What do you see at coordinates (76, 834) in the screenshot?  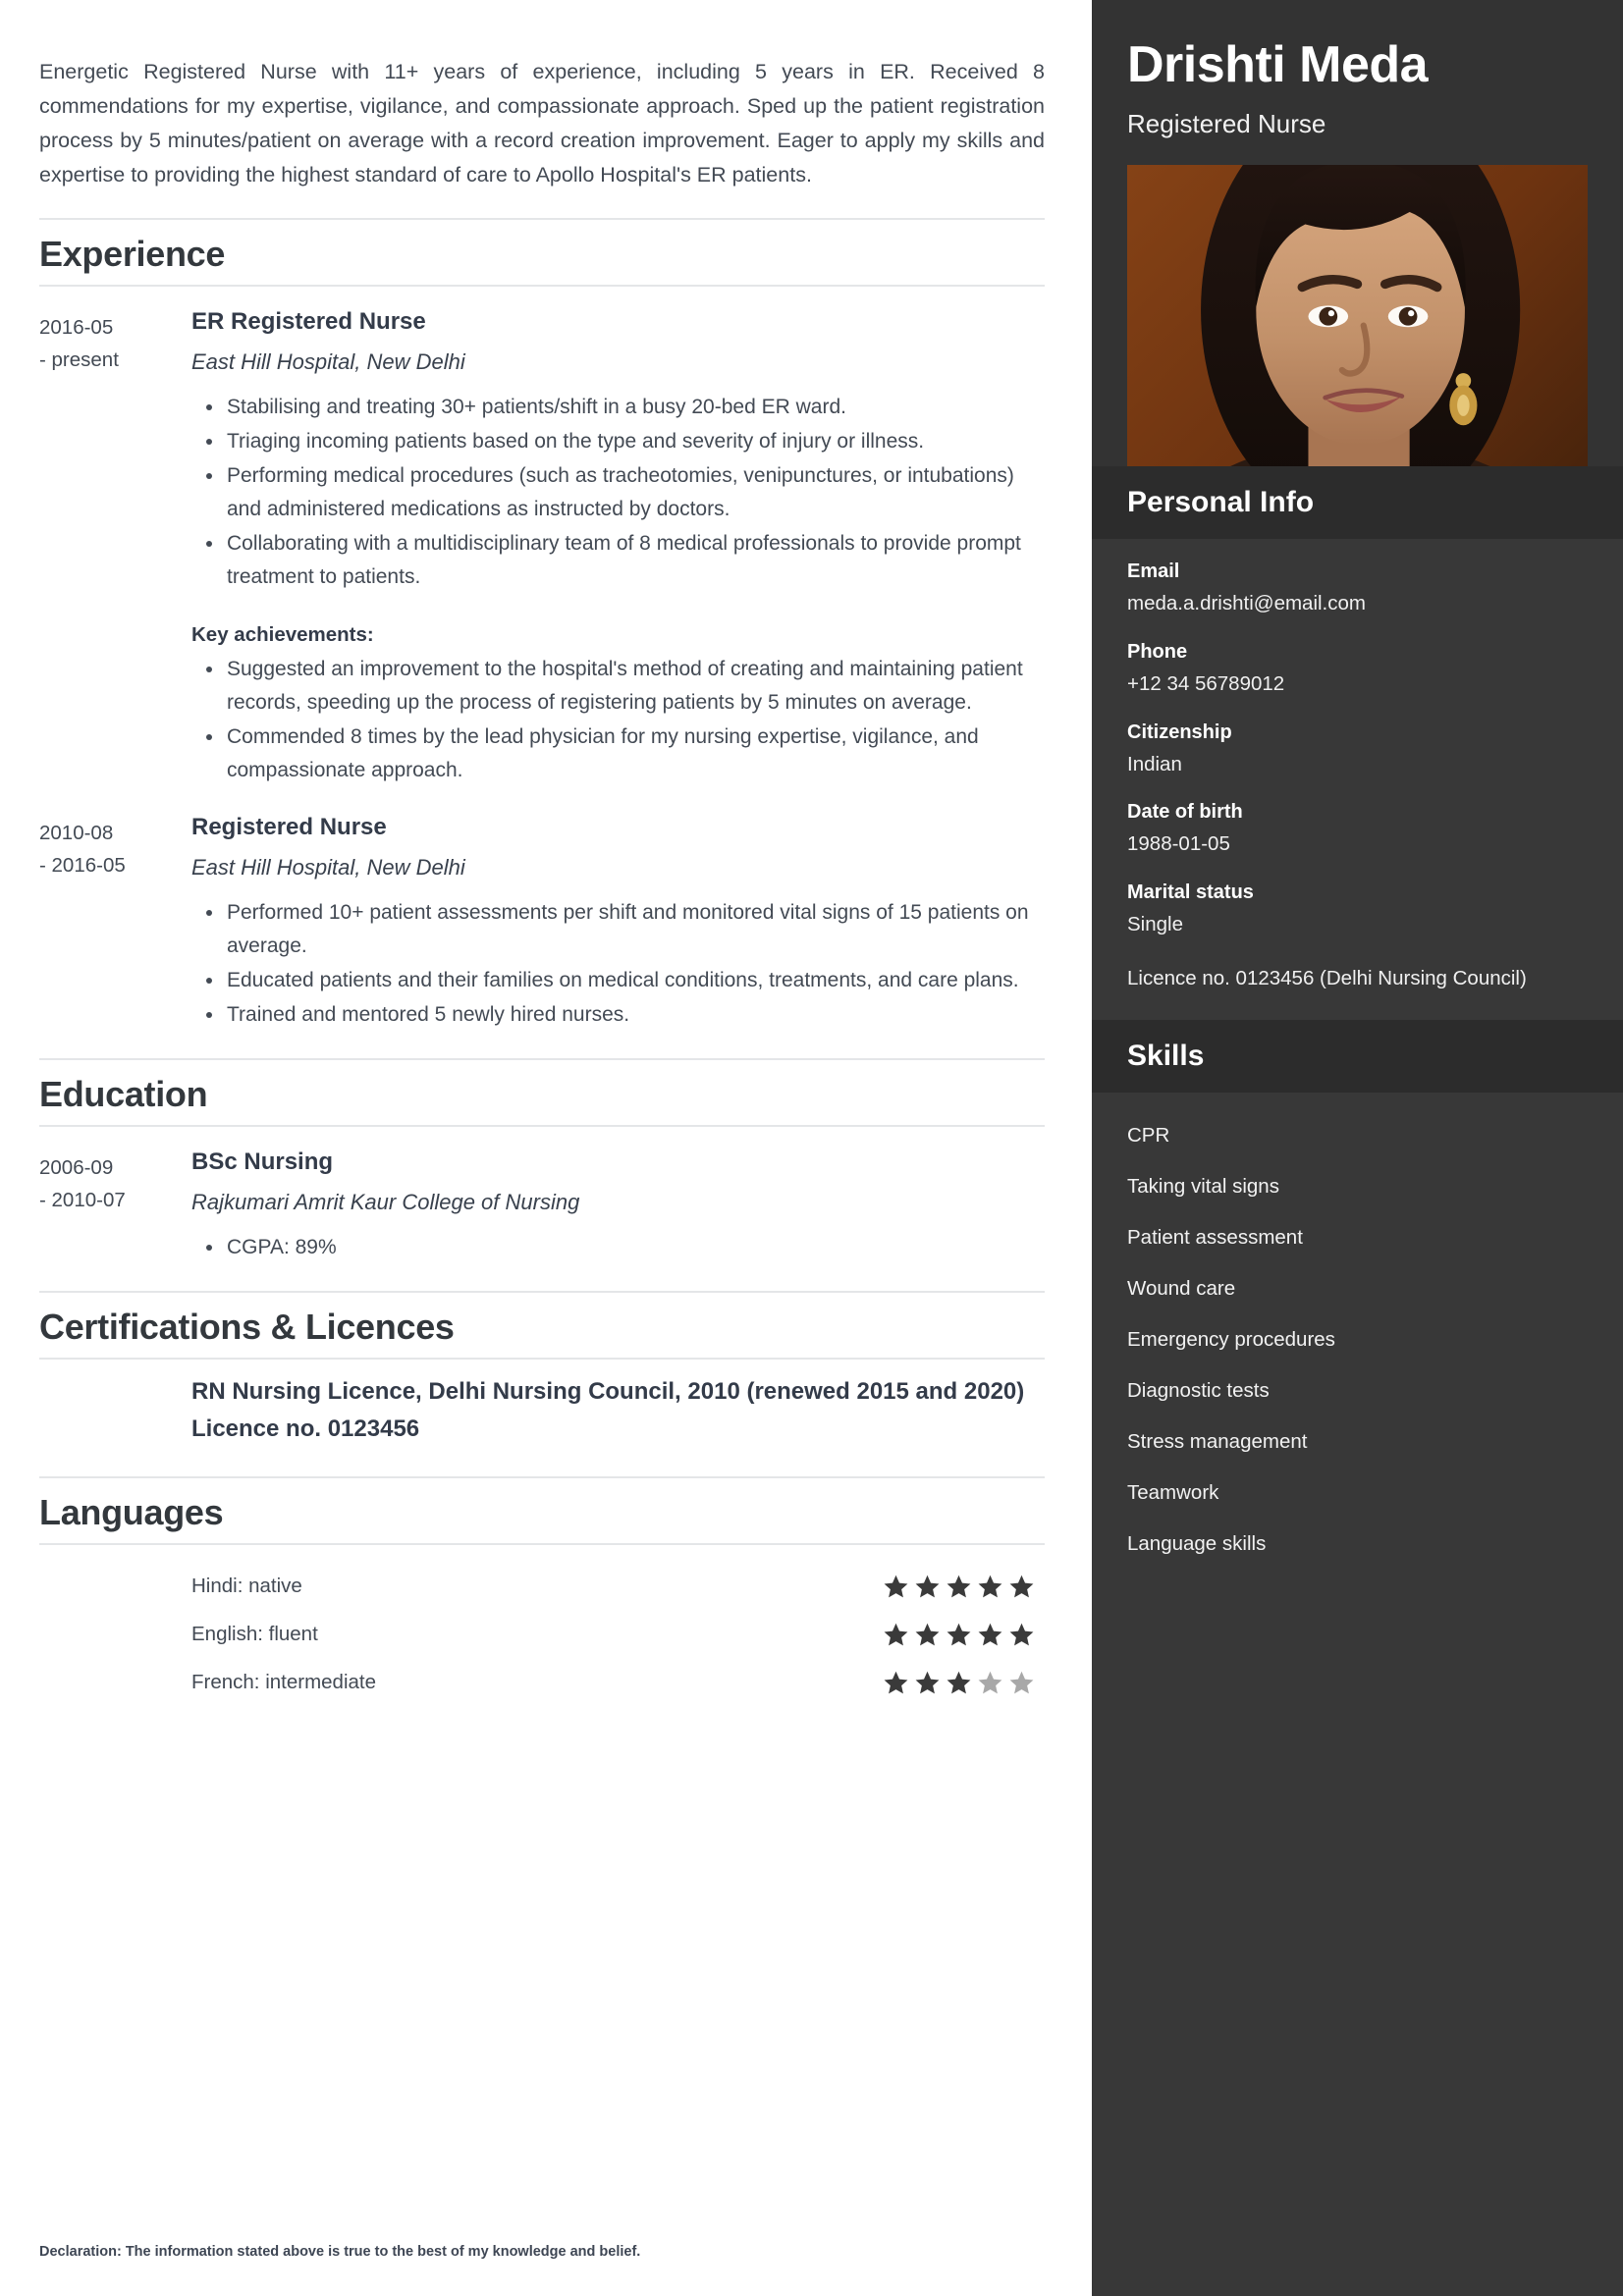 I see `date-start: 2010-08` at bounding box center [76, 834].